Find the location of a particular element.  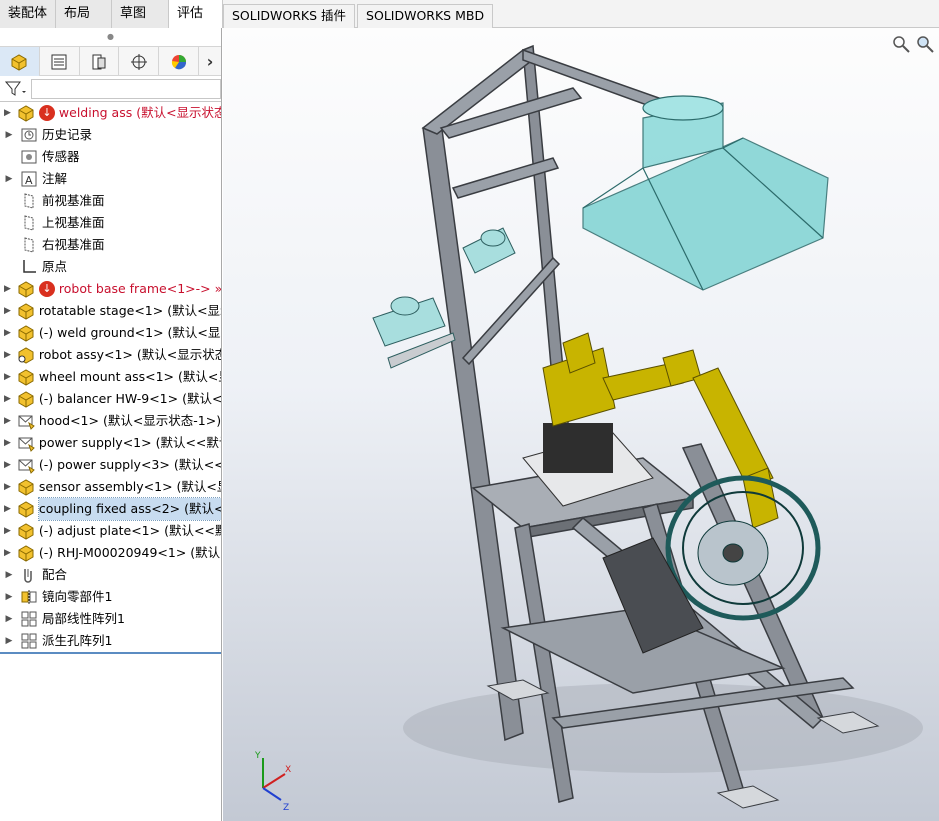

tree-item: ▶ (-) weld ground<1> (默认<显示 is located at coordinates (110, 333).